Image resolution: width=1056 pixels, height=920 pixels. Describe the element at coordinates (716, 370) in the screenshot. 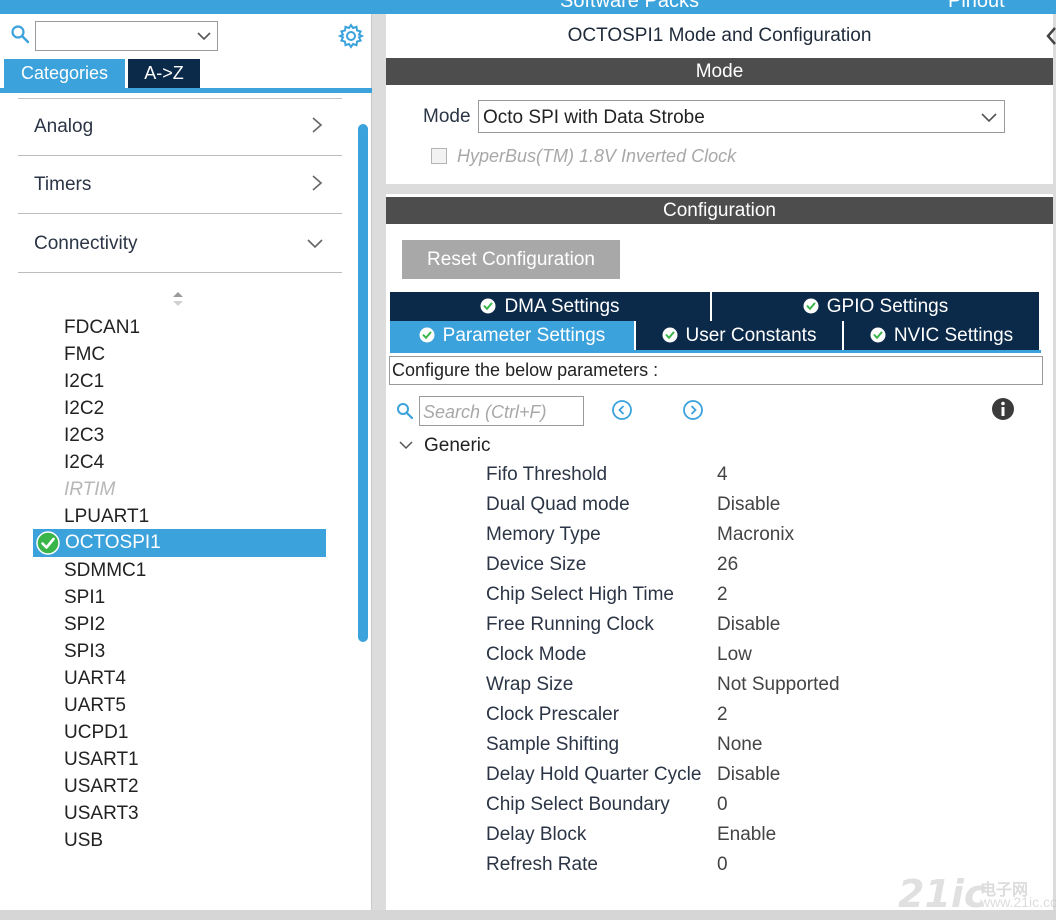

I see `config-info-text: Configure the below parameters :` at that location.